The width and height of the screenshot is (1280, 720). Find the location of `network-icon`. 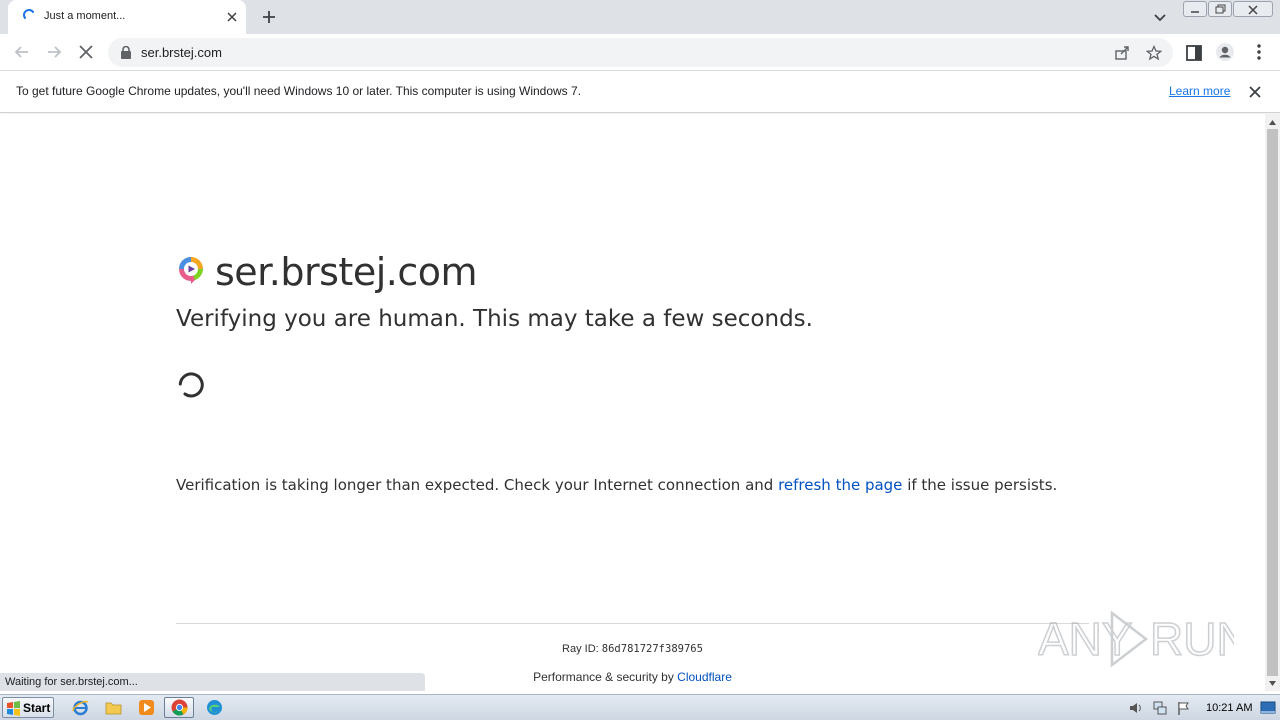

network-icon is located at coordinates (1160, 708).